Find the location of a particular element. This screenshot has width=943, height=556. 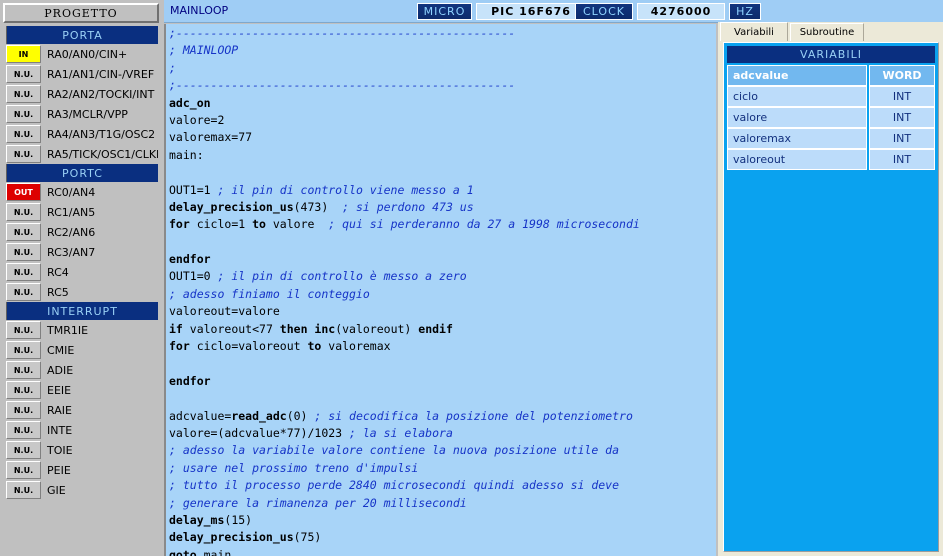

pin-row: N.U. RA3/MCLR/VPP is located at coordinates (82, 114).